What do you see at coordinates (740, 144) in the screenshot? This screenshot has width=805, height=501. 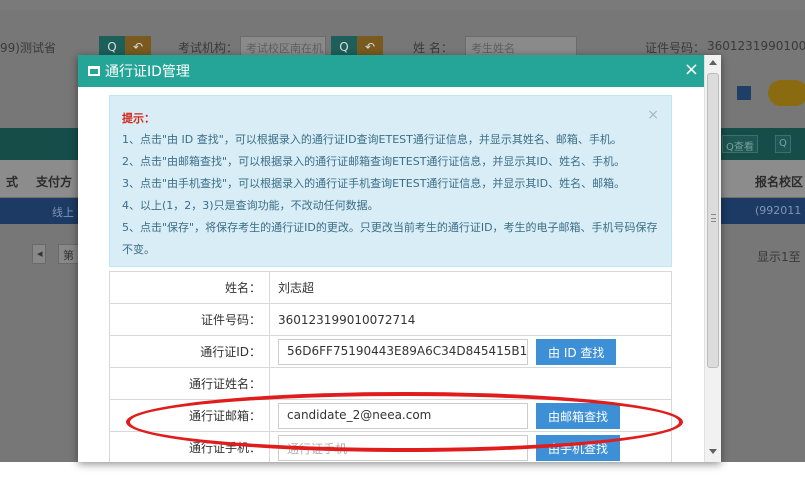 I see `view-button: Q查看` at bounding box center [740, 144].